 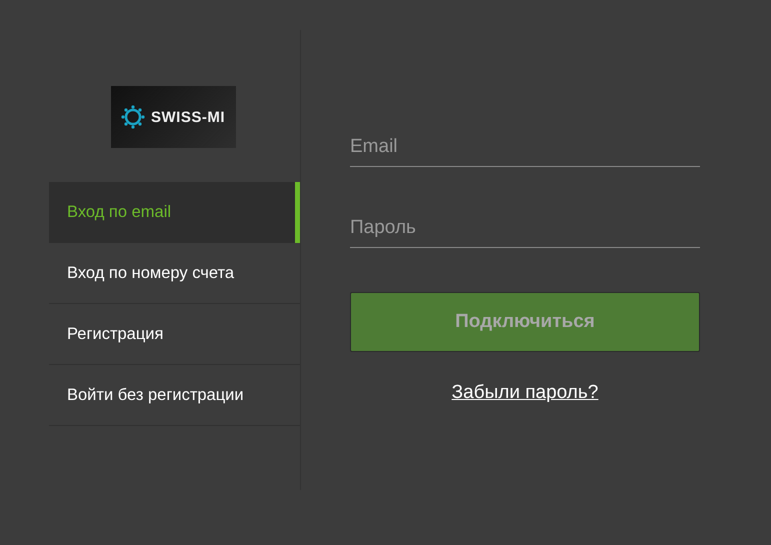 What do you see at coordinates (174, 334) in the screenshot?
I see `menu-item: Регистрация` at bounding box center [174, 334].